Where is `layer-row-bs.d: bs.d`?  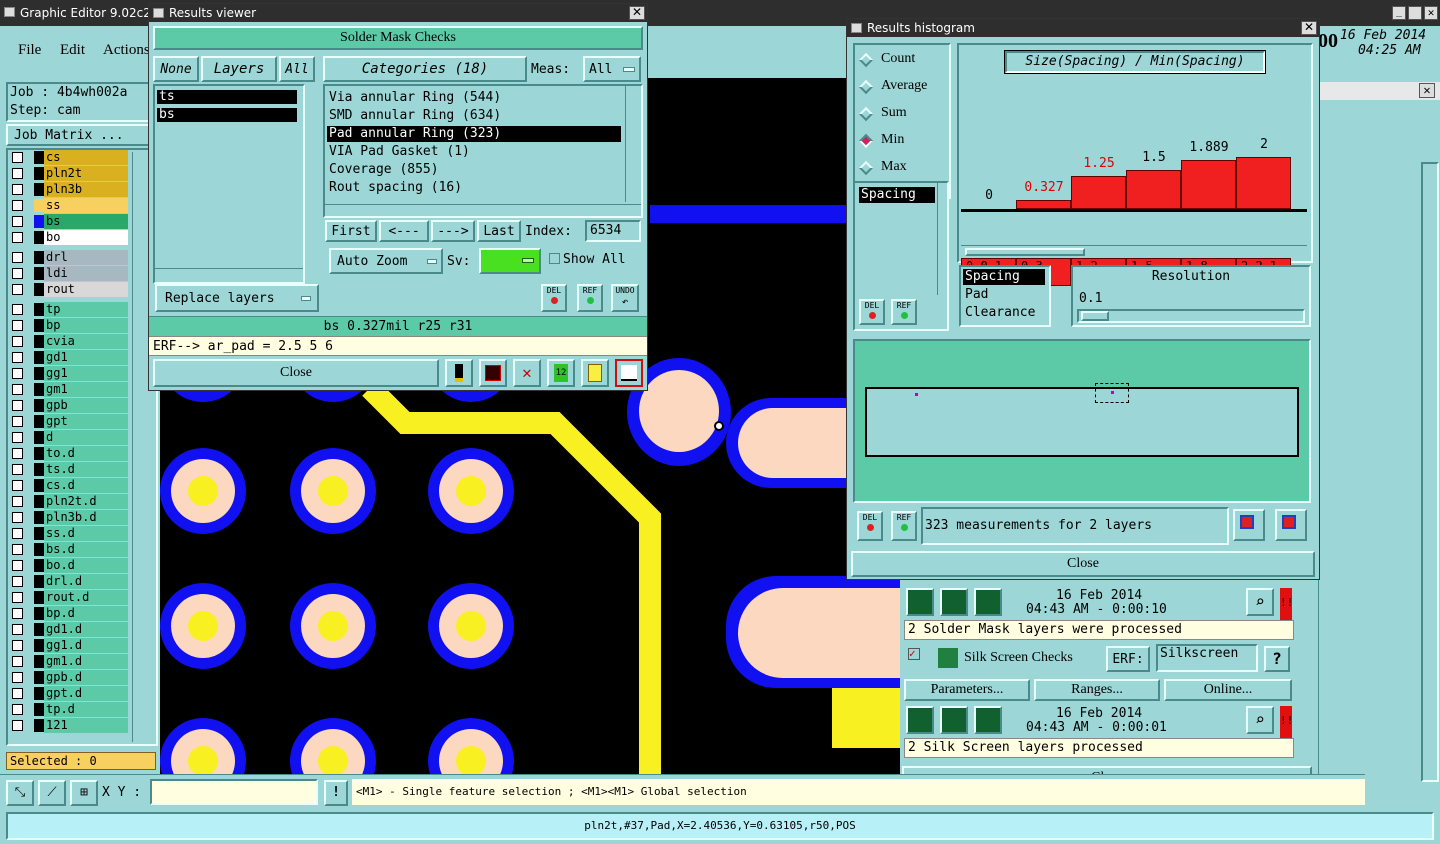
layer-row-bs.d: bs.d is located at coordinates (69, 549).